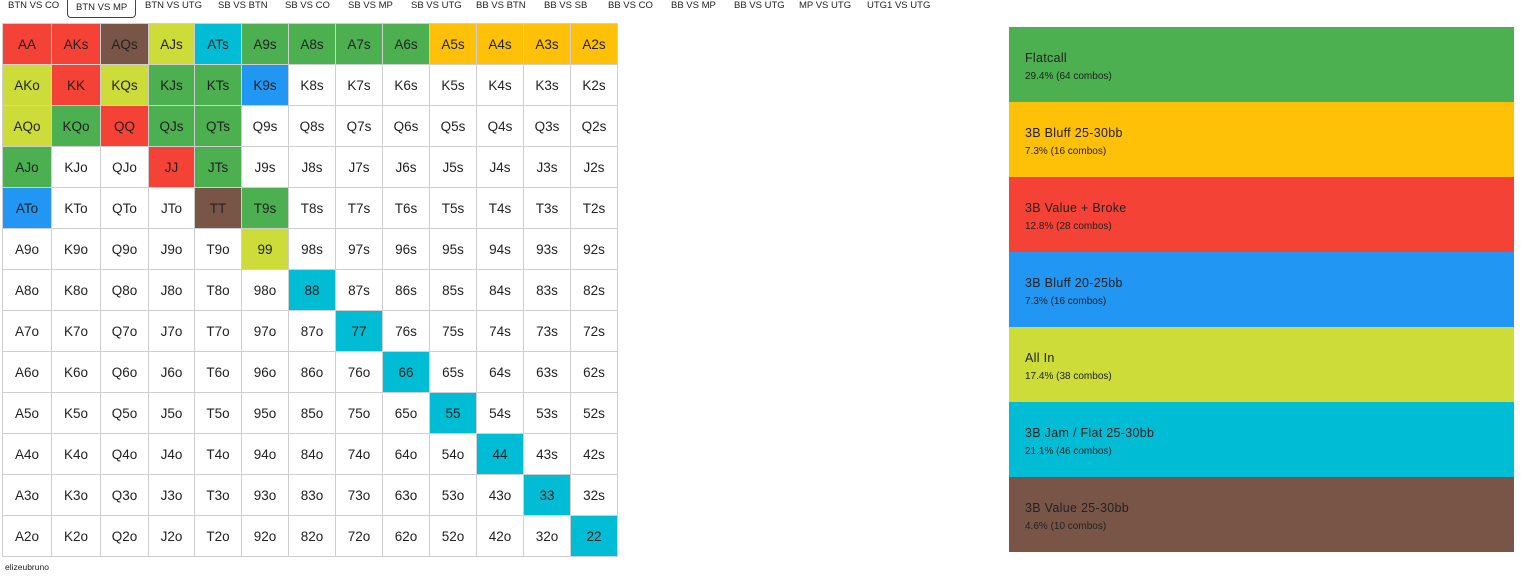 This screenshot has width=1523, height=581. Describe the element at coordinates (594, 208) in the screenshot. I see `hand-cell-t2s: T2s` at that location.